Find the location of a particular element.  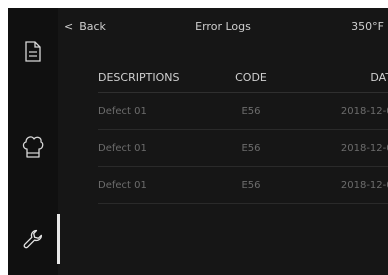

page-title: Error Logs is located at coordinates (223, 26).